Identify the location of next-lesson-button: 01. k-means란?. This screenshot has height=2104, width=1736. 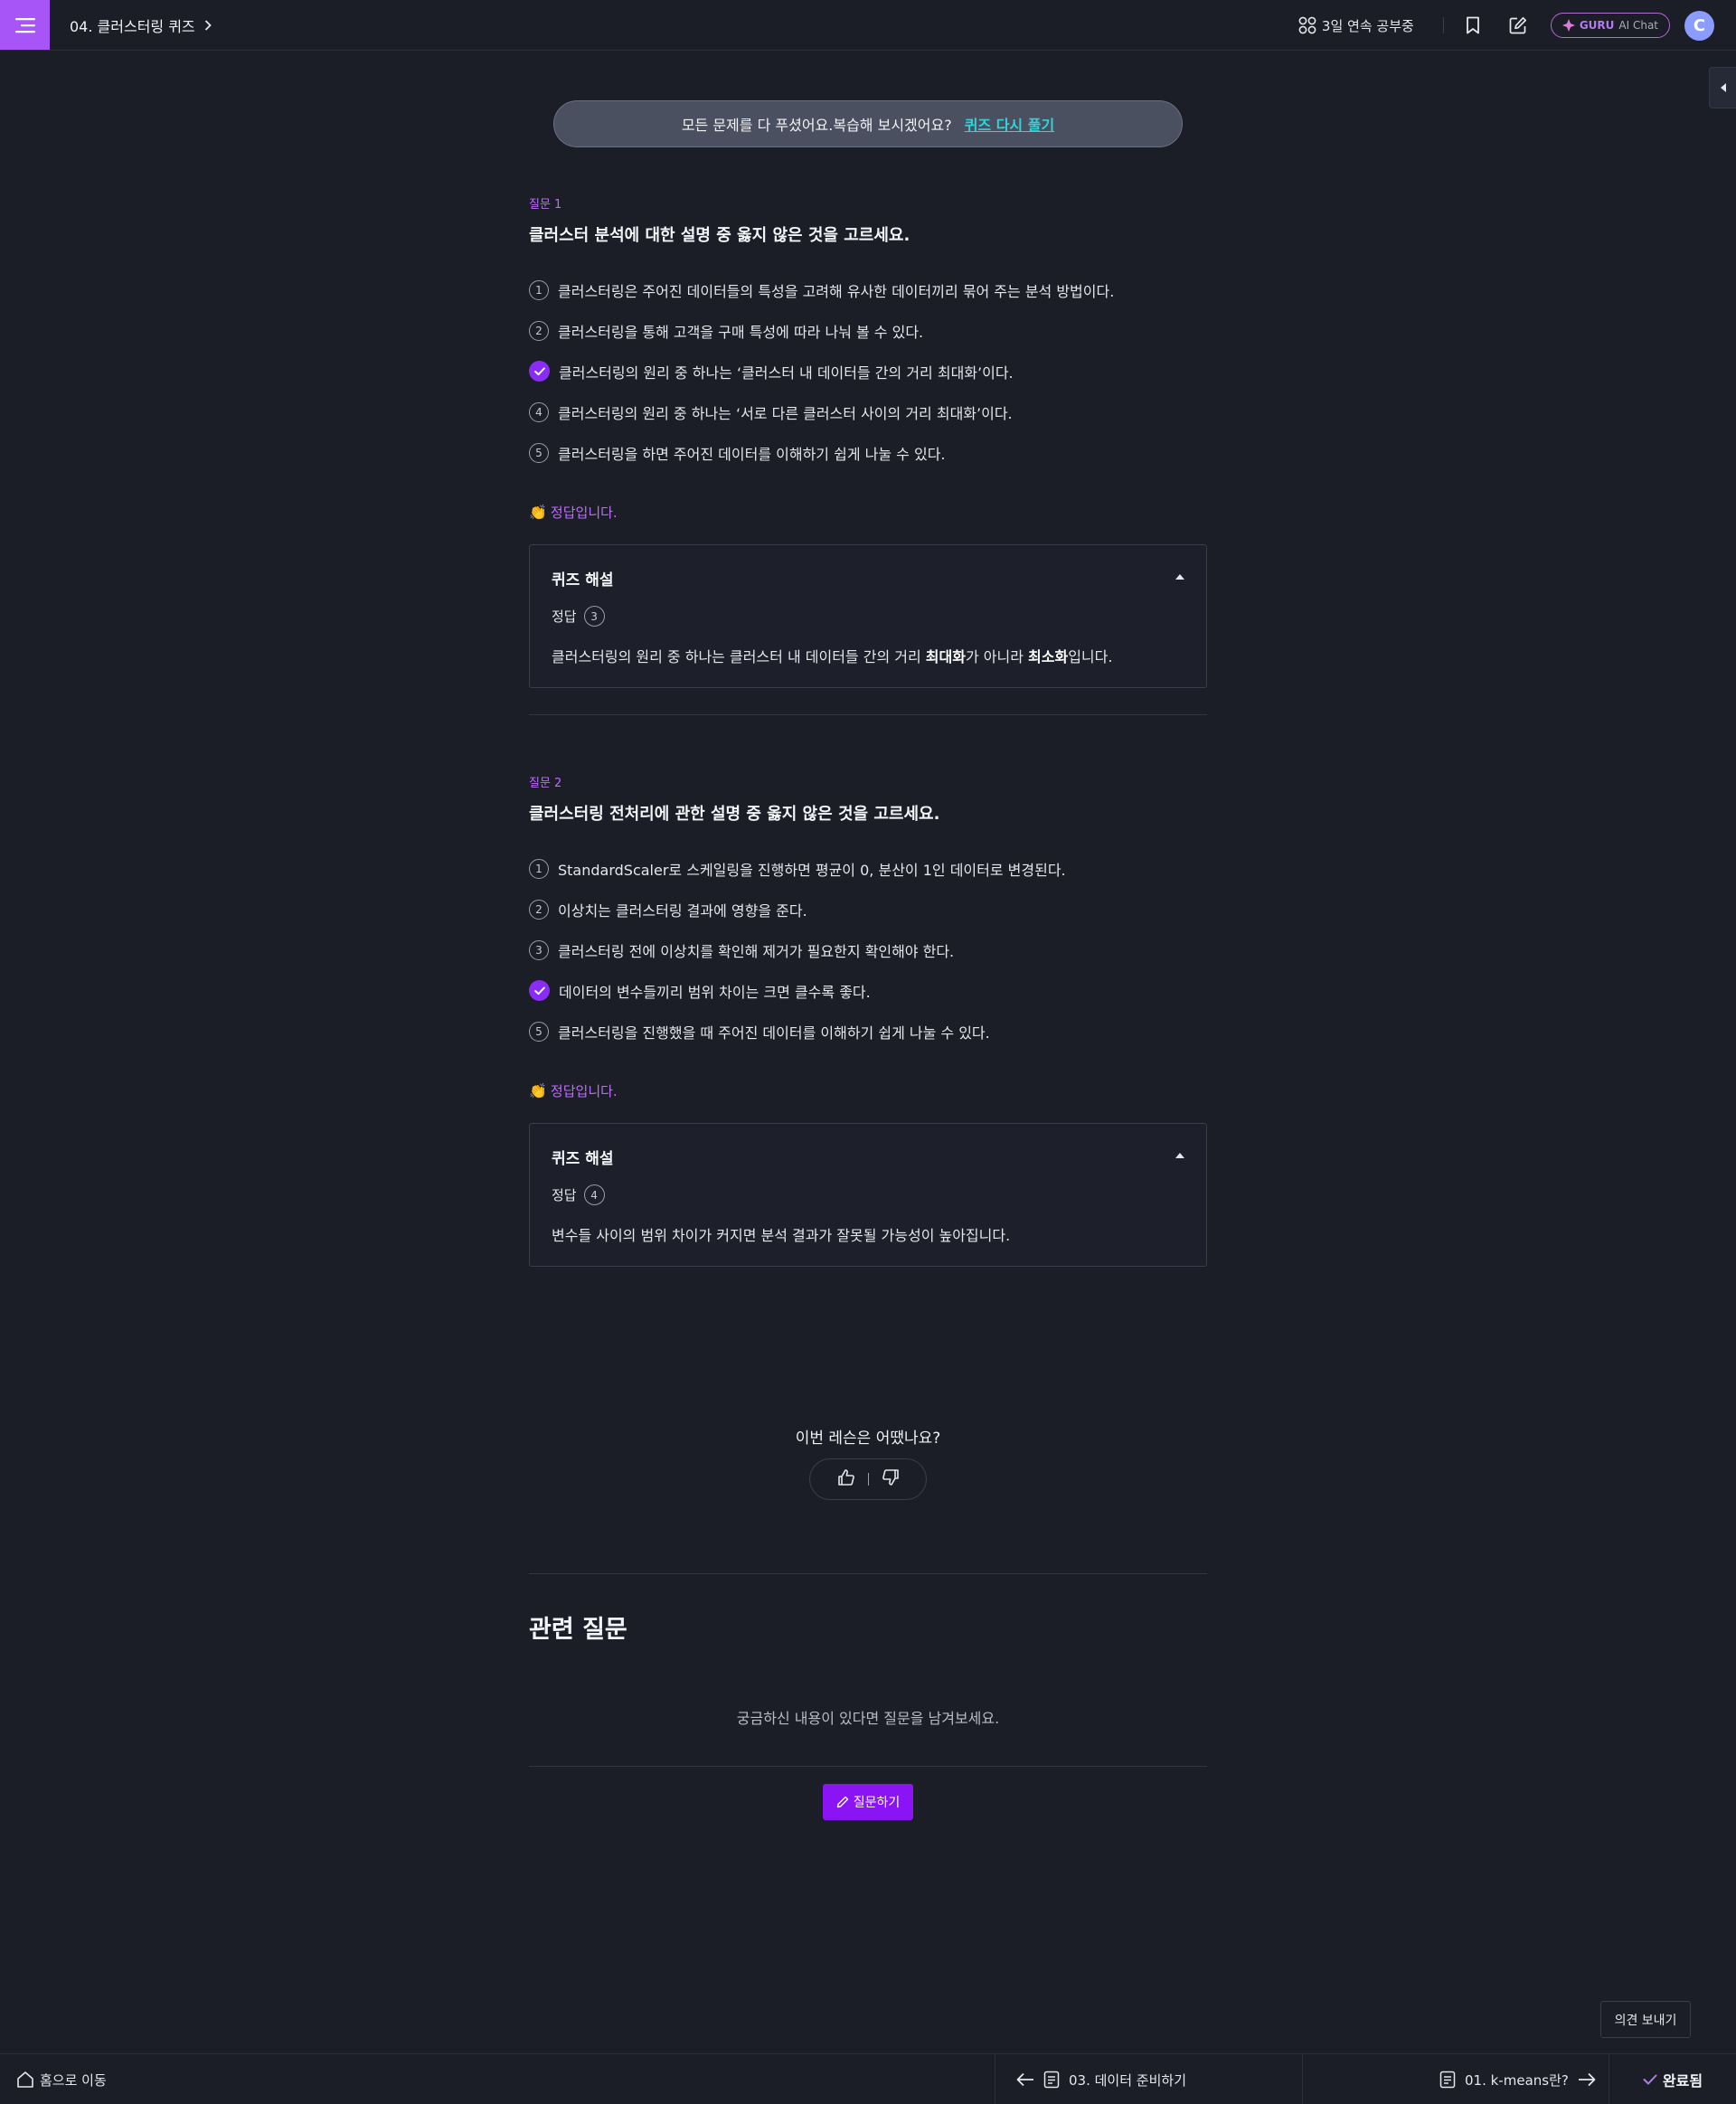
(1517, 2079).